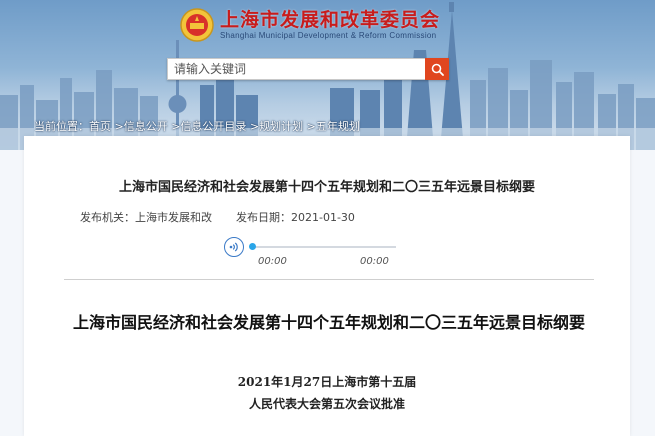 The height and width of the screenshot is (436, 655). I want to click on article-subtitle-line2: 人民代表大会第五次会议批准, so click(326, 404).